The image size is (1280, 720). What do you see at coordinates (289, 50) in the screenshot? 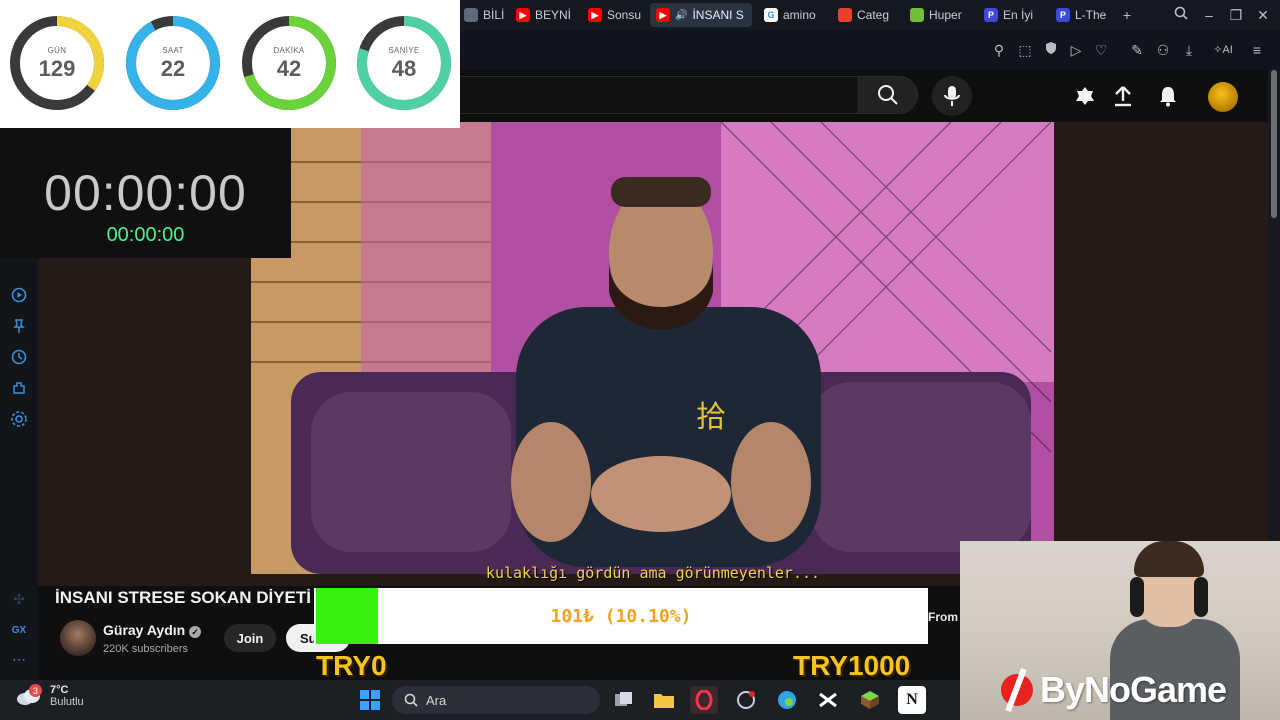
I see `countdown-unit-label: DAKİKA` at bounding box center [289, 50].